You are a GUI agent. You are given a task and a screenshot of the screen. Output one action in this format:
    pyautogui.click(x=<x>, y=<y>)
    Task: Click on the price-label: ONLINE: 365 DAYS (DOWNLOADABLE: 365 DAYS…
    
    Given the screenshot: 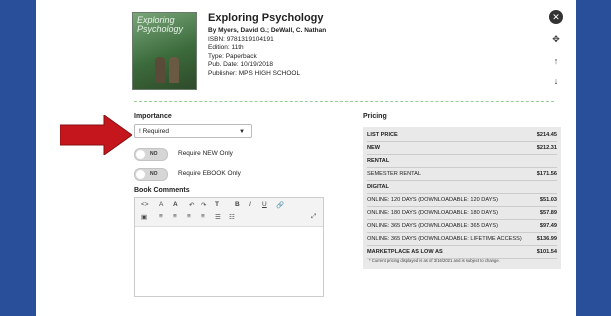 What is the action you would take?
    pyautogui.click(x=432, y=226)
    